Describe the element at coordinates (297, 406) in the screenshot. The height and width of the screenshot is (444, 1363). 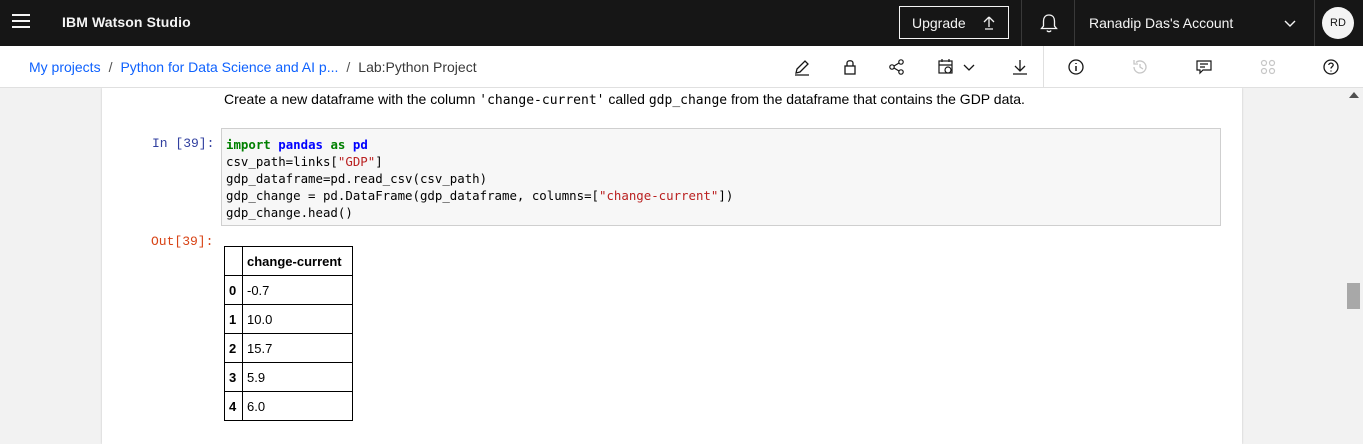
I see `table-cell: 6.0` at that location.